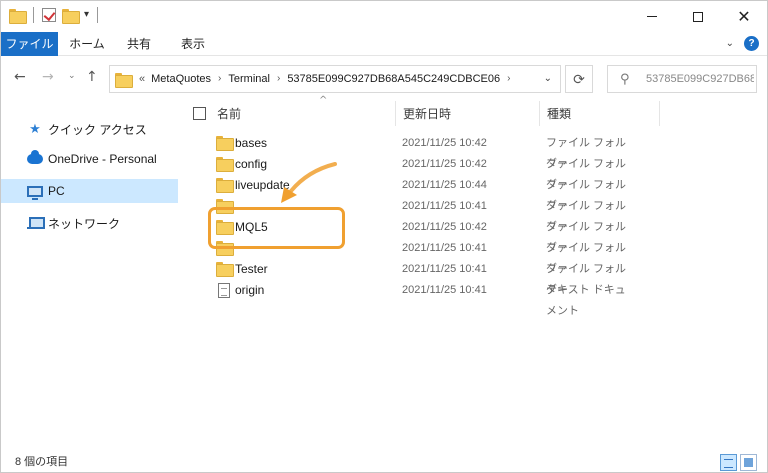  I want to click on cloud-icon, so click(35, 157).